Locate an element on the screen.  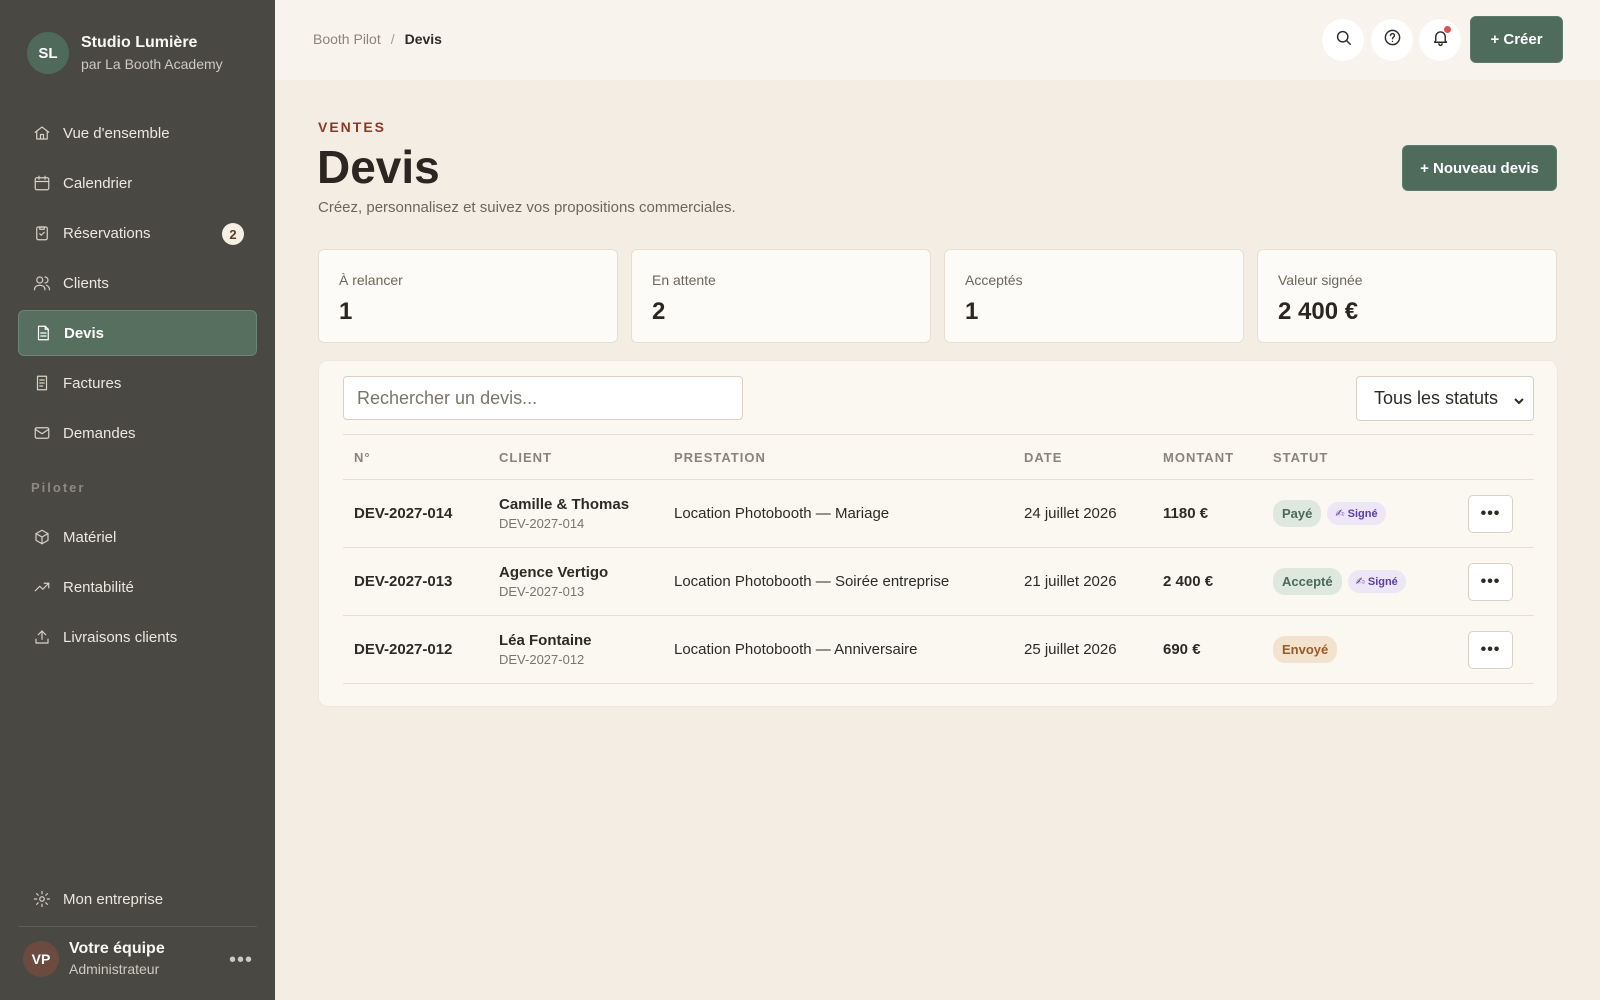
stat-card-signed-value: Valeur signée 2 400 € is located at coordinates (1407, 296).